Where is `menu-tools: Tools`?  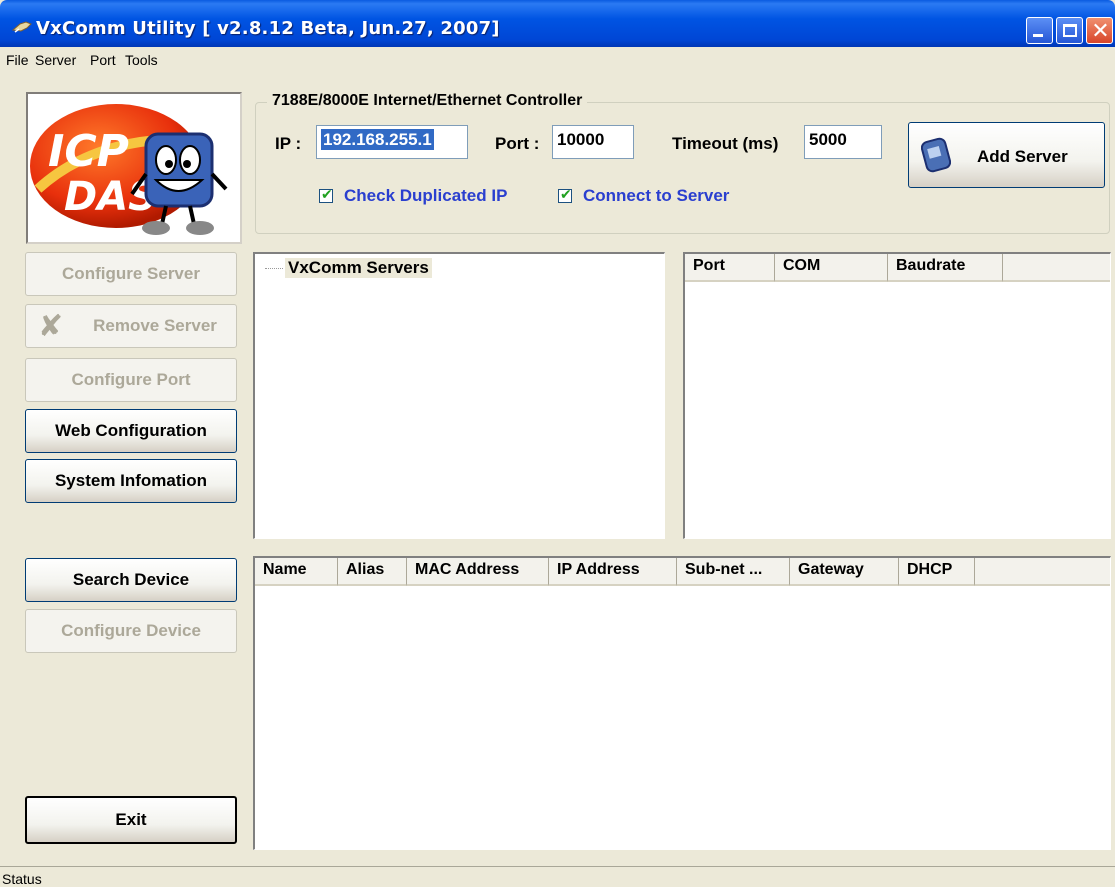 menu-tools: Tools is located at coordinates (141, 60).